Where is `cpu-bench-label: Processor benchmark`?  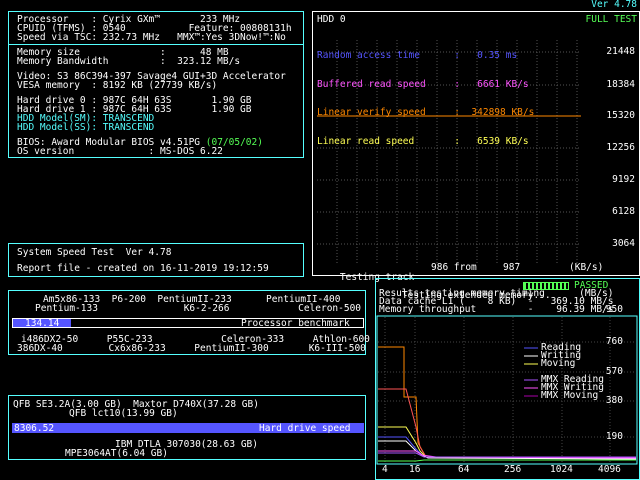
cpu-bench-label: Processor benchmark is located at coordinates (295, 323).